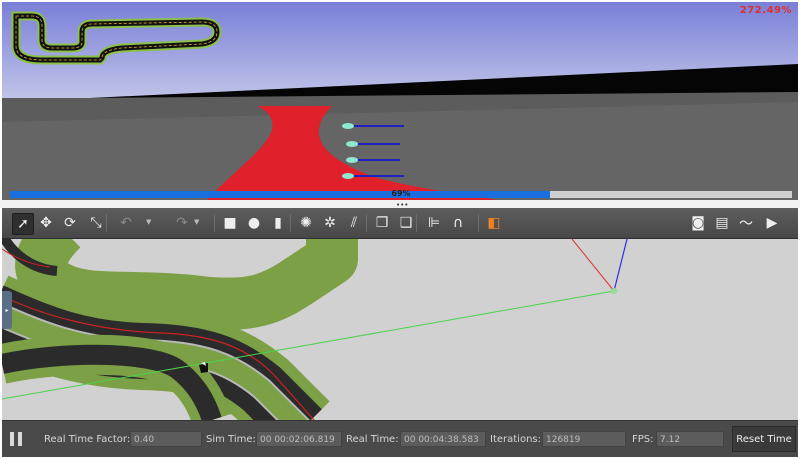  Describe the element at coordinates (698, 223) in the screenshot. I see `screenshot-icon: ◙` at that location.